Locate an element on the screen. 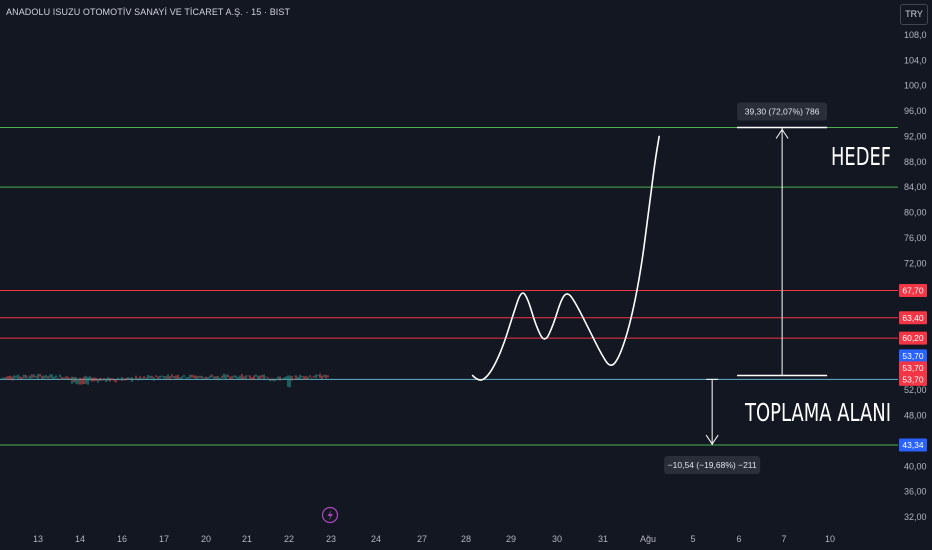 Image resolution: width=932 pixels, height=550 pixels. price-axis-tick: 36,00 is located at coordinates (915, 492).